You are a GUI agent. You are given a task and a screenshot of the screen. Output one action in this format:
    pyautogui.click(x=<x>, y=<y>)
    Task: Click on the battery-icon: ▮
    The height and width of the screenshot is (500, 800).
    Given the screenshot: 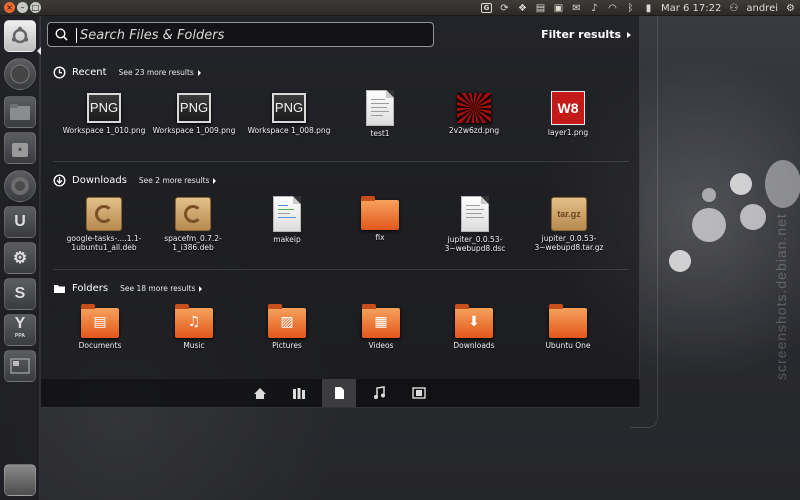 What is the action you would take?
    pyautogui.click(x=648, y=8)
    